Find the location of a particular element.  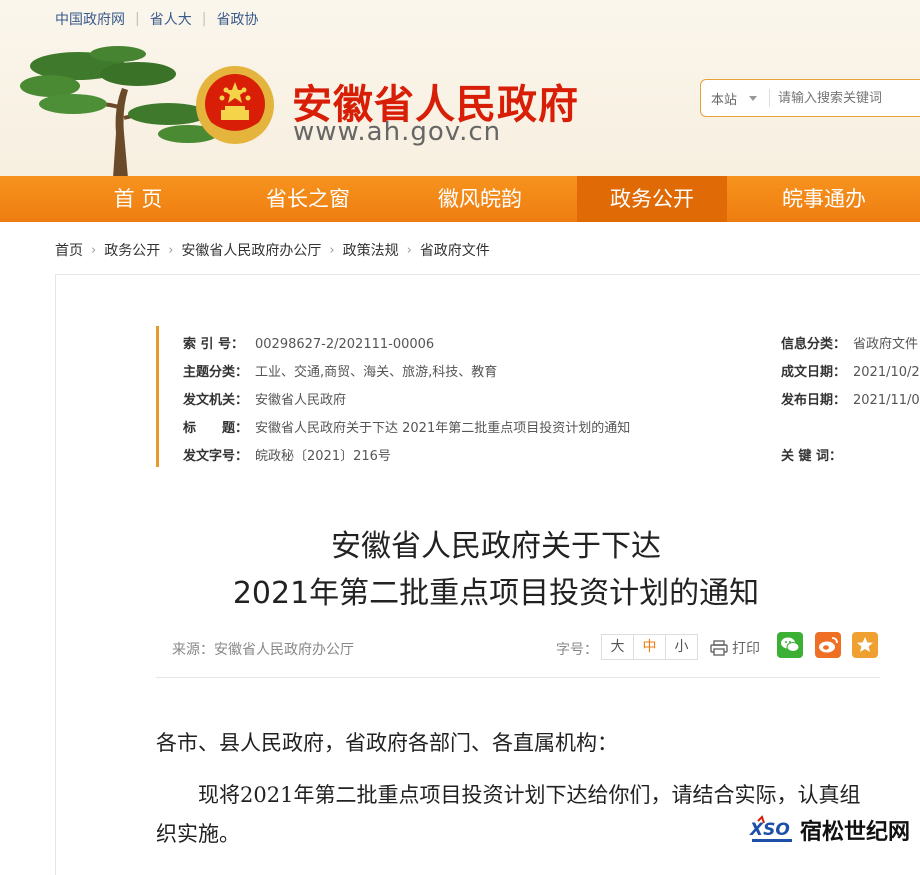

article-toolbar: 来源：安徽省人民政府办公厅 字号： 大 中 小 打印 is located at coordinates (518, 647).